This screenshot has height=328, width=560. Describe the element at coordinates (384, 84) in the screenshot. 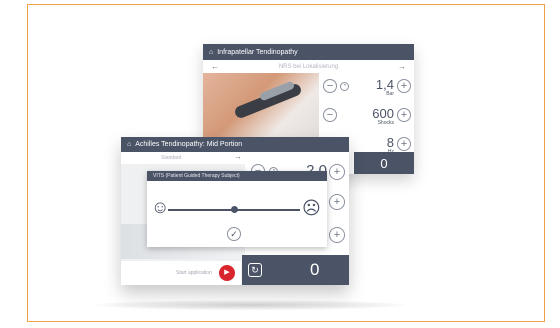

I see `pressure-value: 1,4` at that location.